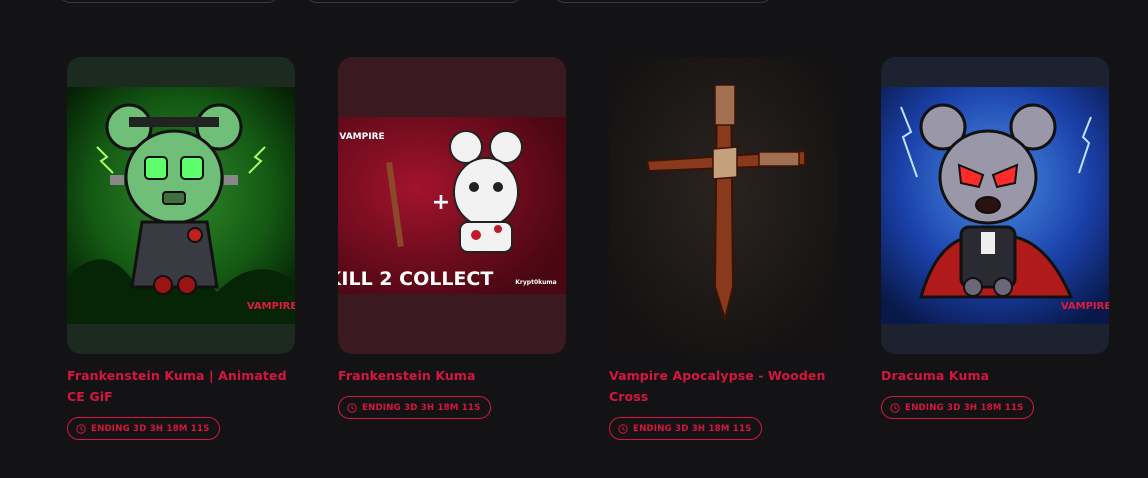 The width and height of the screenshot is (1148, 478). What do you see at coordinates (361, 137) in the screenshot?
I see `art-logo-text: VAMPIRE` at bounding box center [361, 137].